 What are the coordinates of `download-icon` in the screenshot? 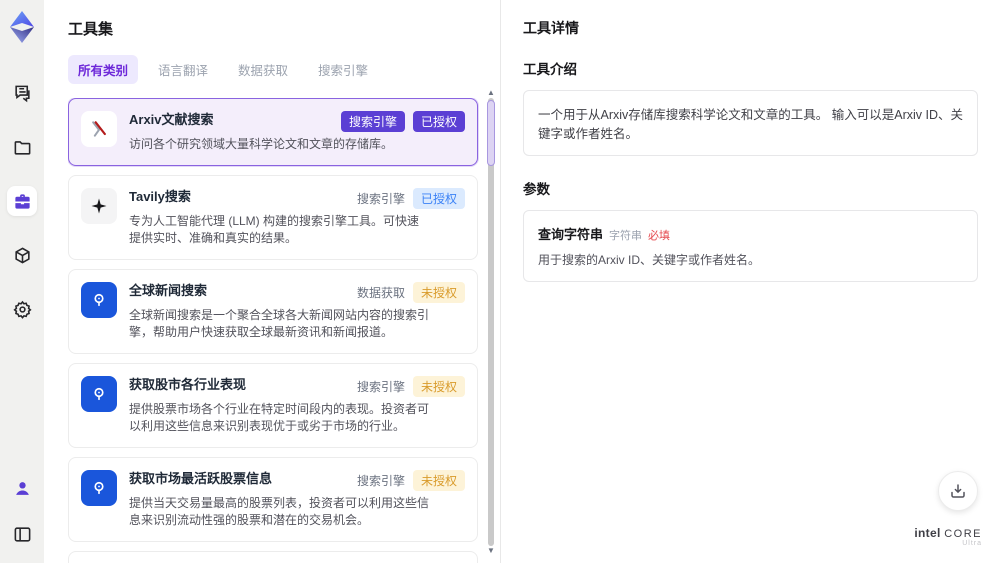 It's located at (958, 491).